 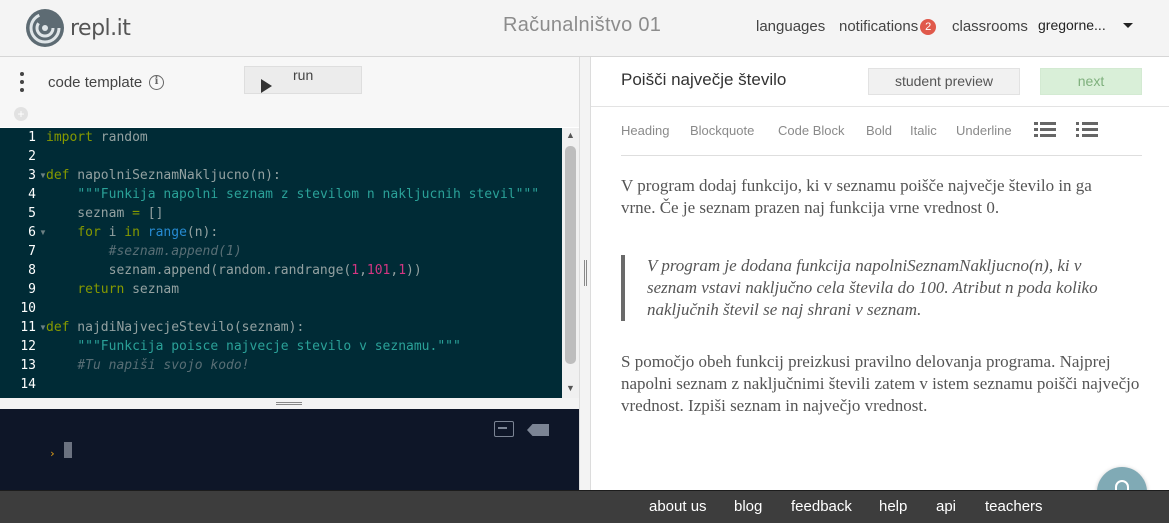 What do you see at coordinates (28, 384) in the screenshot?
I see `line-number: 14` at bounding box center [28, 384].